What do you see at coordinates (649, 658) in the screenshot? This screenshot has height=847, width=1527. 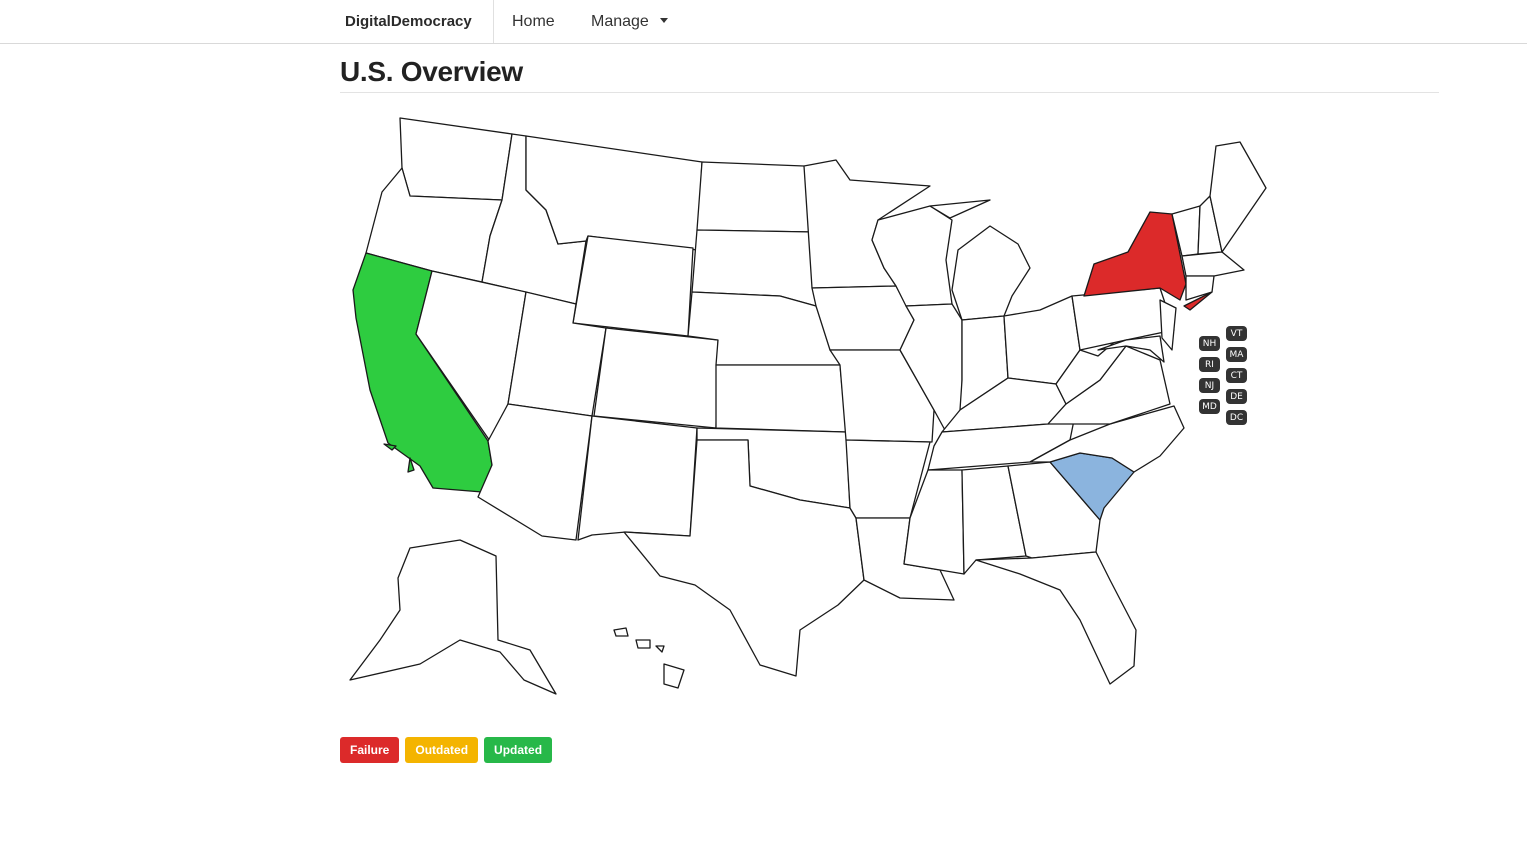 I see `state-hi` at bounding box center [649, 658].